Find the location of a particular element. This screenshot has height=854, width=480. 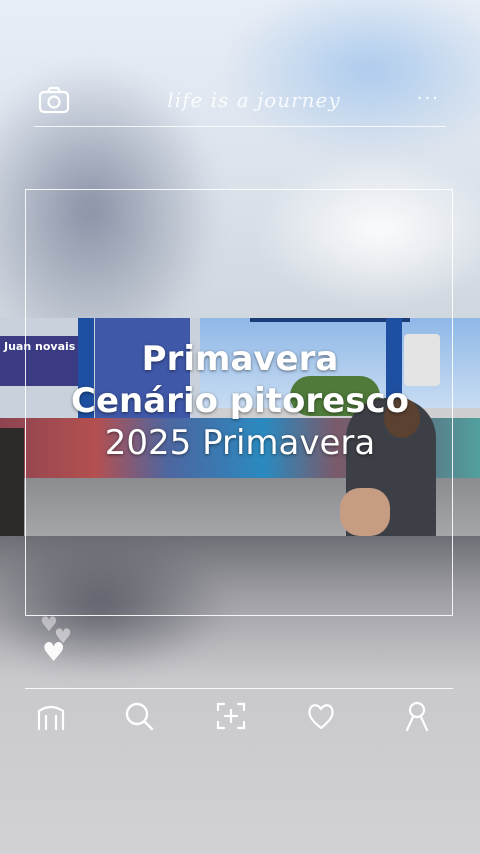

bottom-divider is located at coordinates (239, 688).